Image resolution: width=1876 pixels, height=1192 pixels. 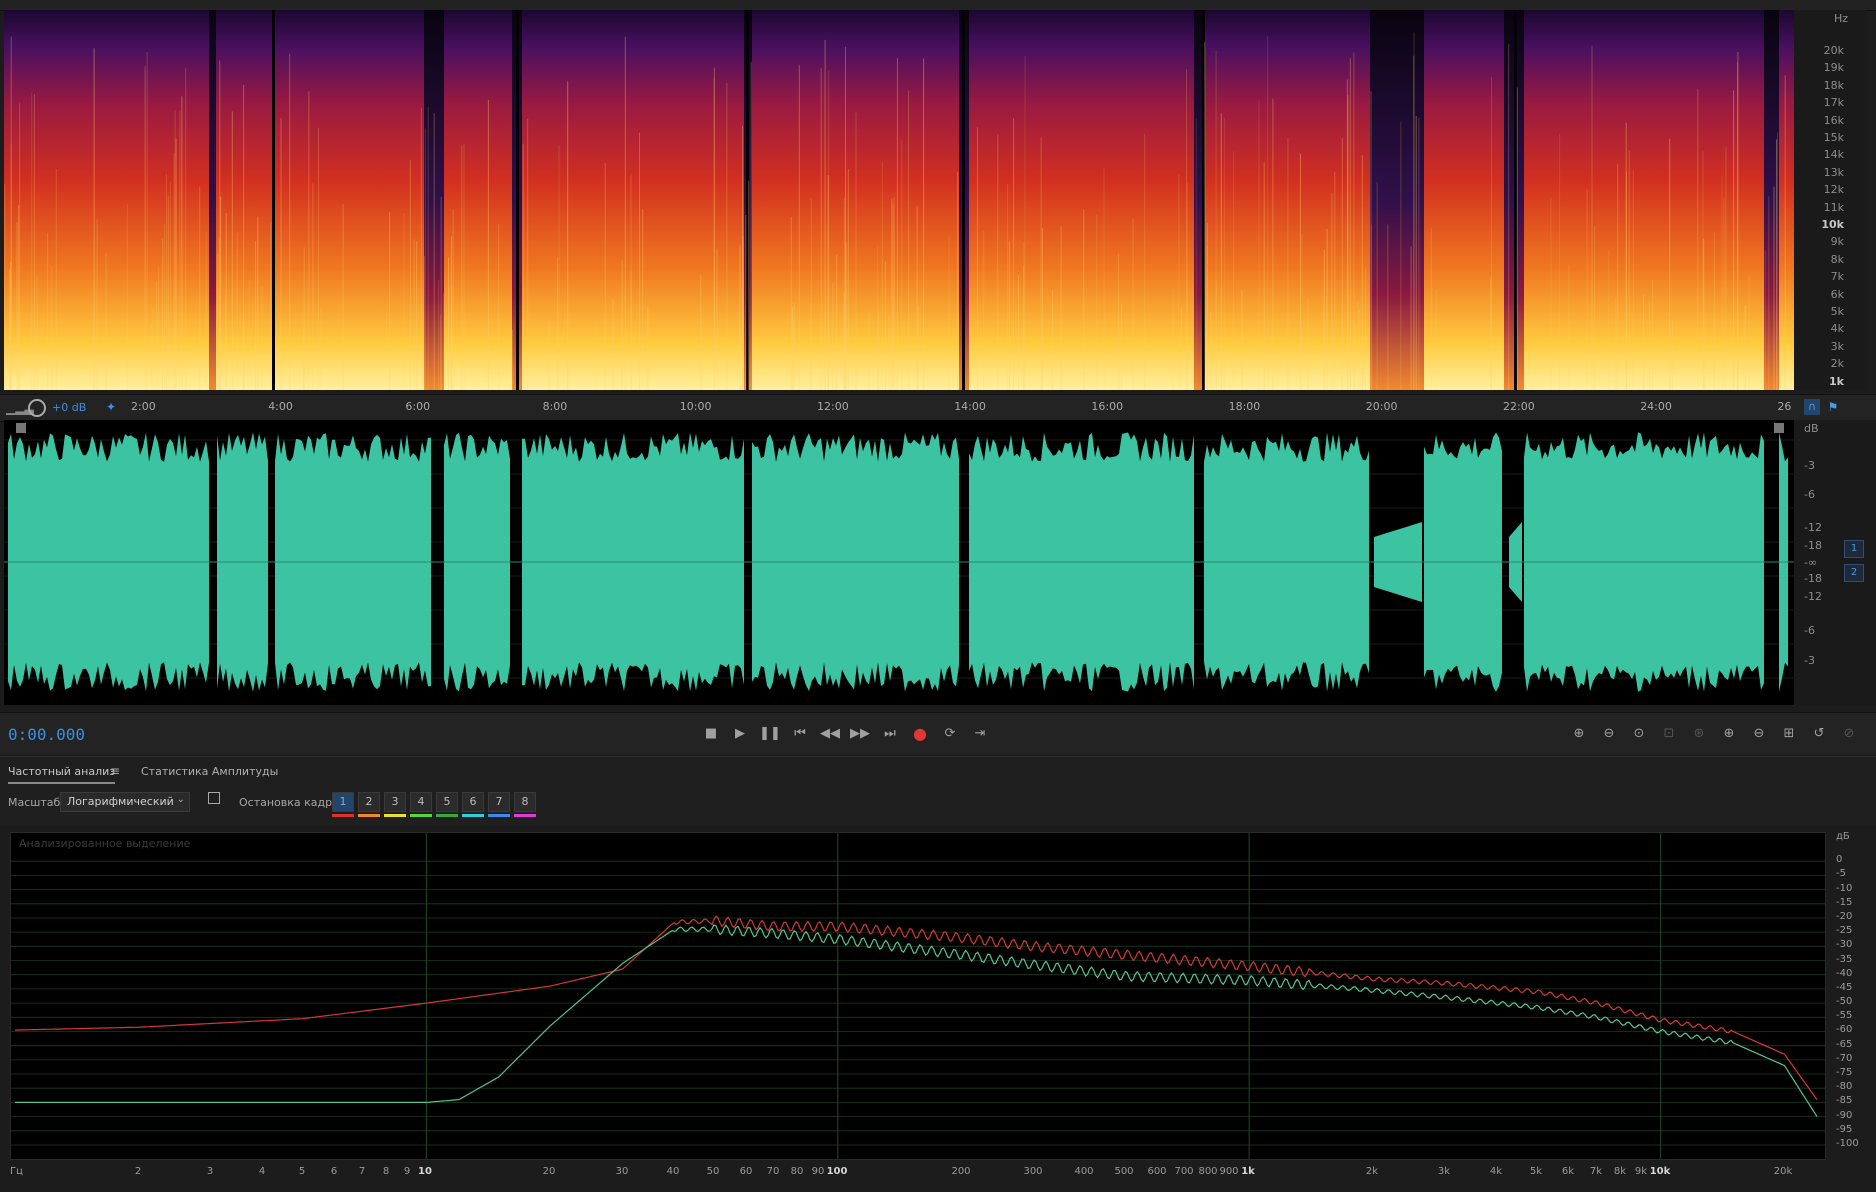 I want to click on channel-1-button: 1, so click(x=1854, y=549).